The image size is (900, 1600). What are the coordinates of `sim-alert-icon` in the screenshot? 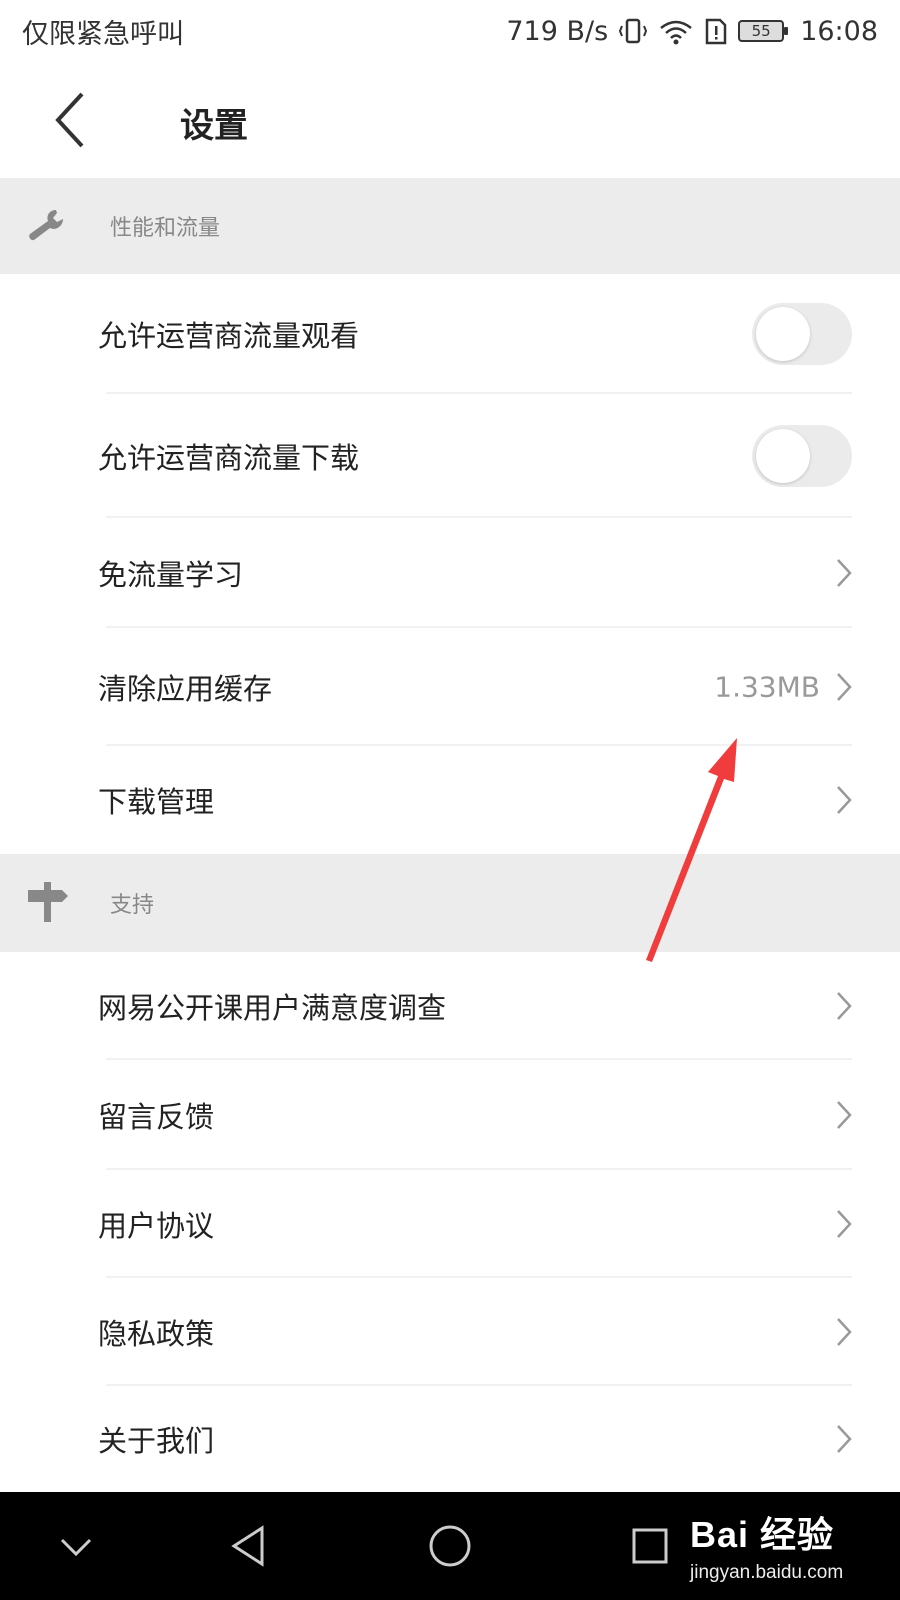 It's located at (716, 31).